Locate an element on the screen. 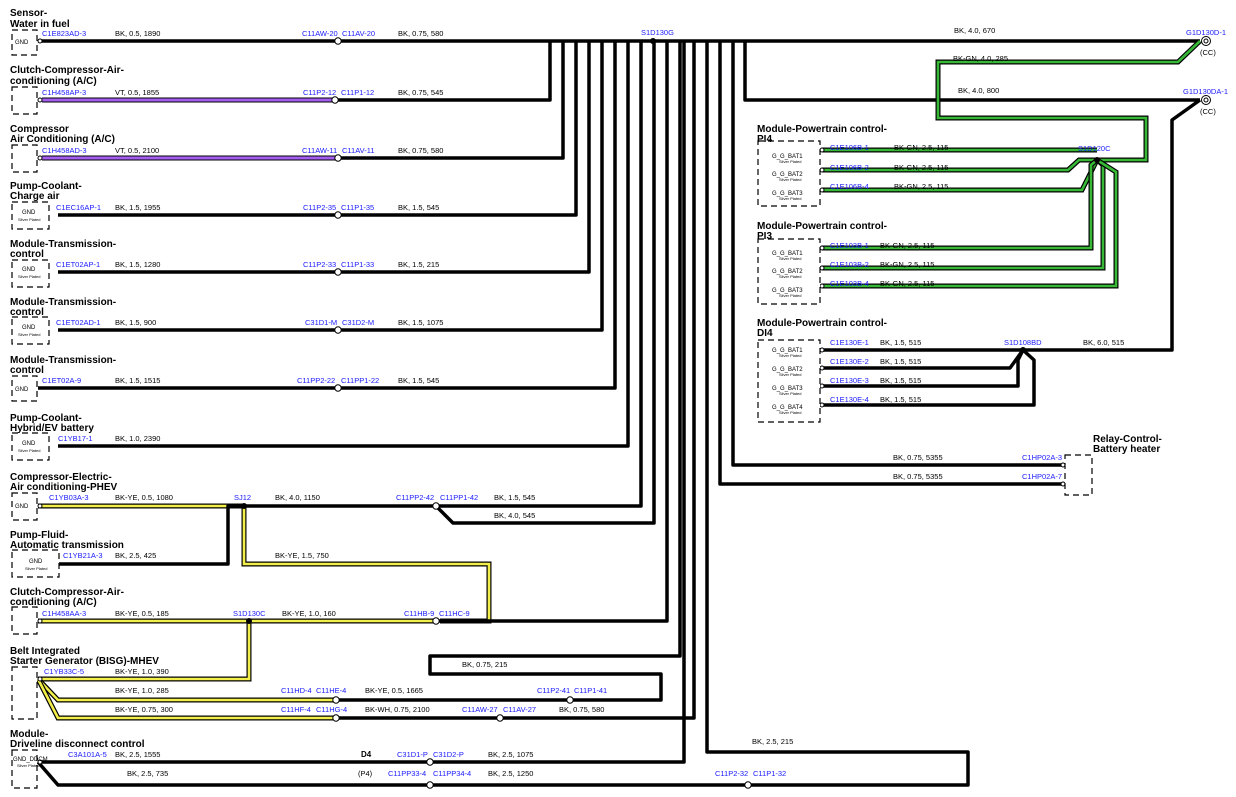 The width and height of the screenshot is (1236, 797). conn-i3a: C11AW-11 is located at coordinates (319, 150).